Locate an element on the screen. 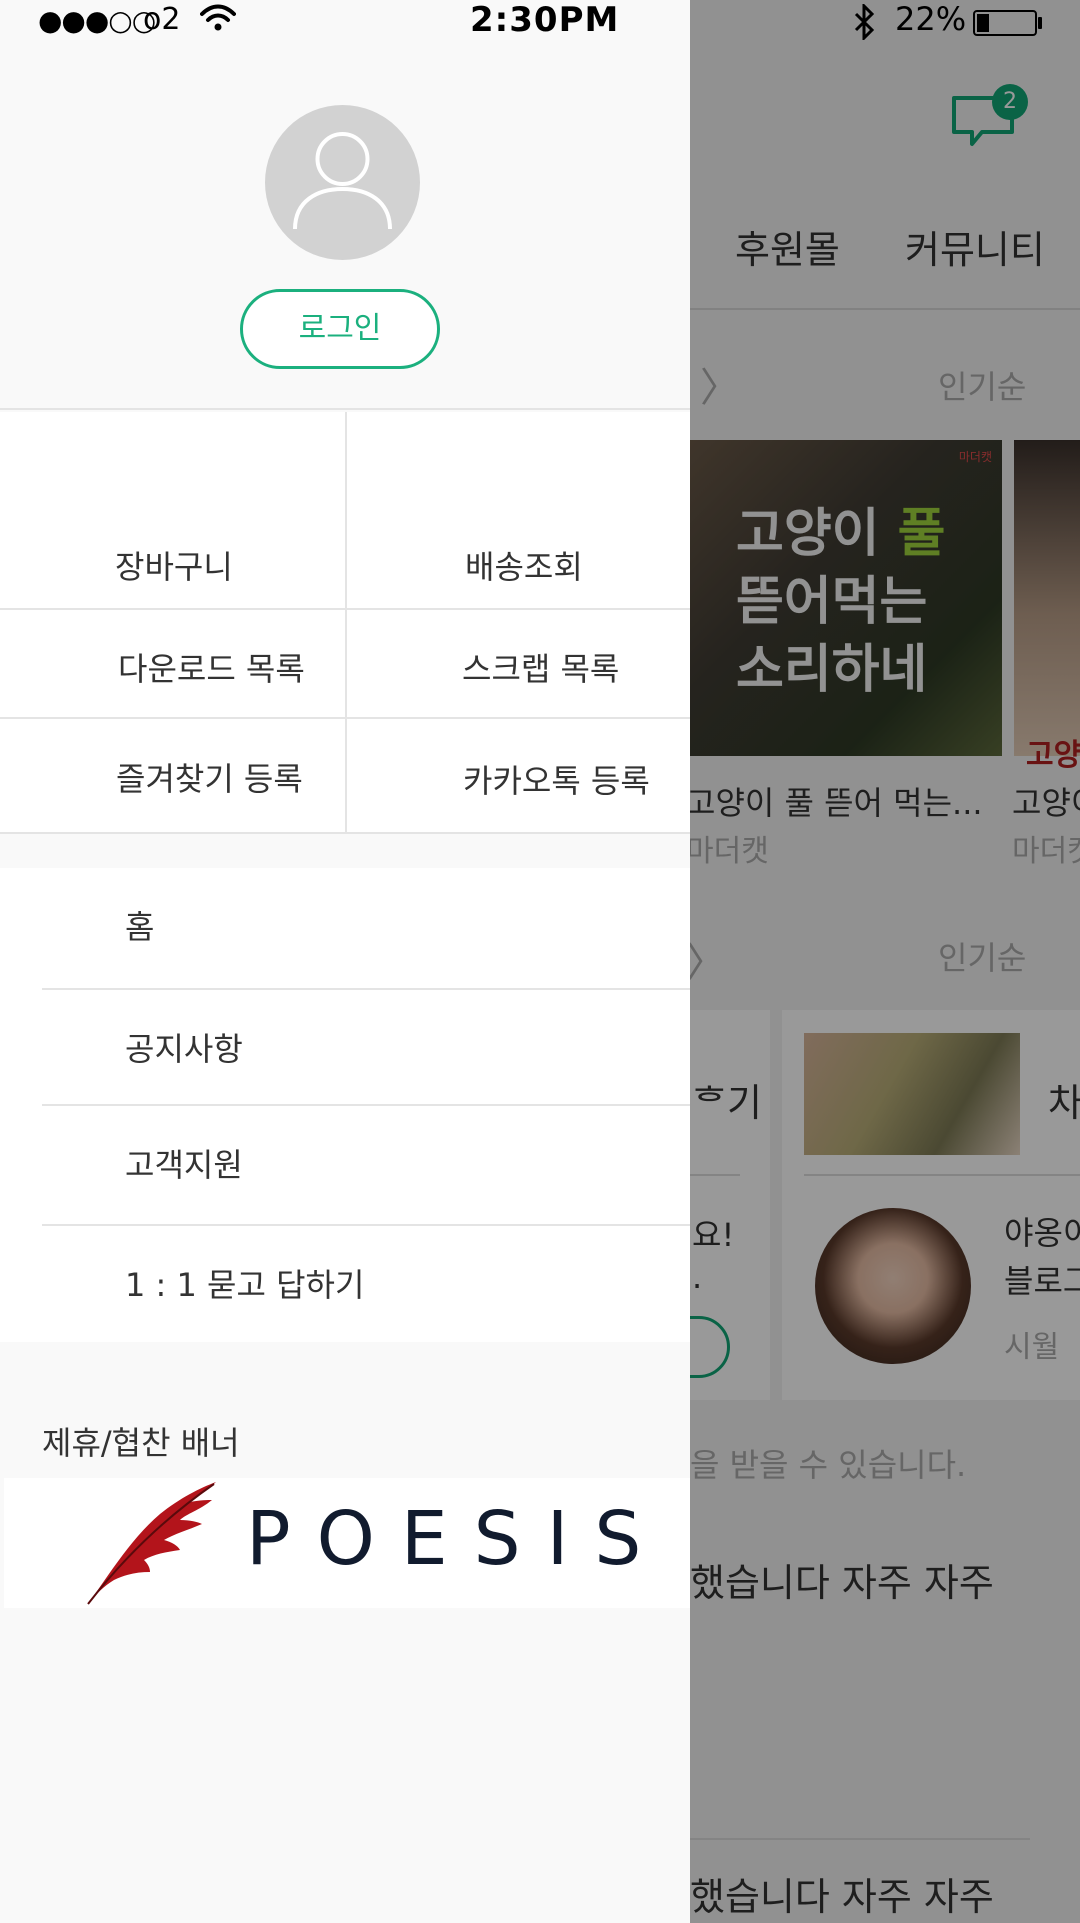 Image resolution: width=1080 pixels, height=1923 pixels. add-favorite-link: 즐겨찾기 등록 is located at coordinates (209, 777).